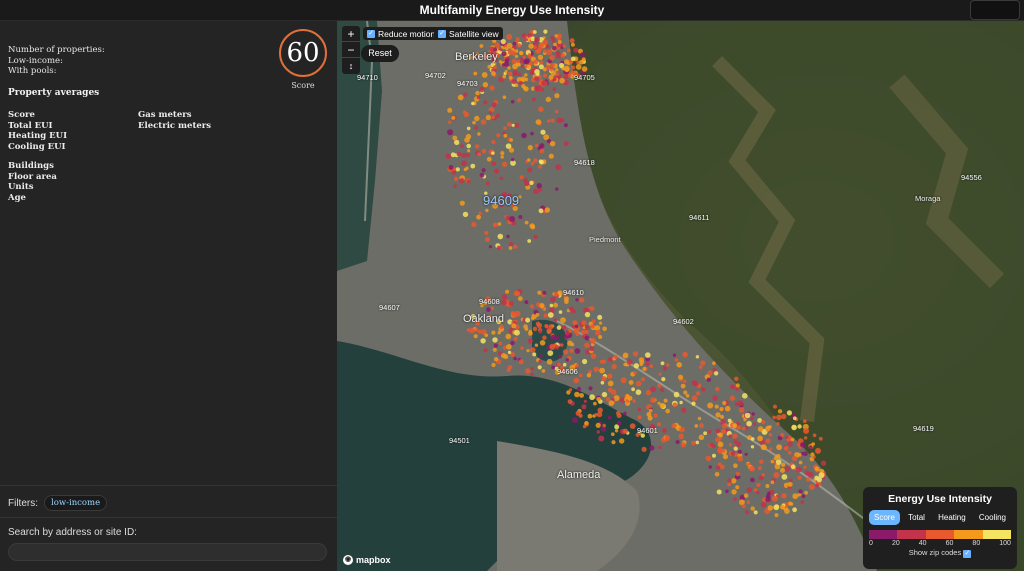  Describe the element at coordinates (76, 503) in the screenshot. I see `filter-chip-low-income: low-income` at that location.